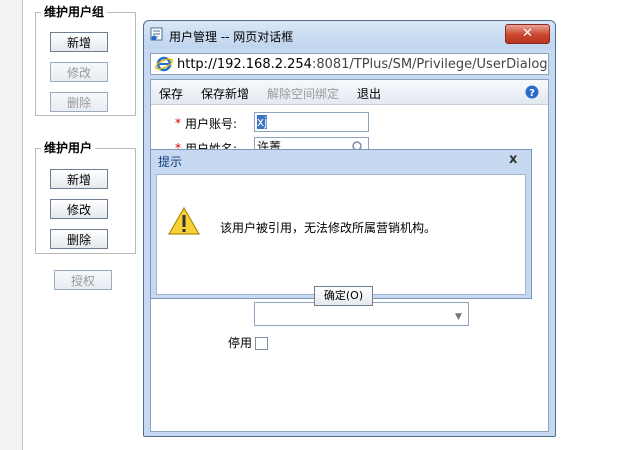 The width and height of the screenshot is (627, 450). What do you see at coordinates (349, 92) in the screenshot?
I see `dialog-toolbar: 保存 保存新增 解除空间绑定 退出 ?` at bounding box center [349, 92].